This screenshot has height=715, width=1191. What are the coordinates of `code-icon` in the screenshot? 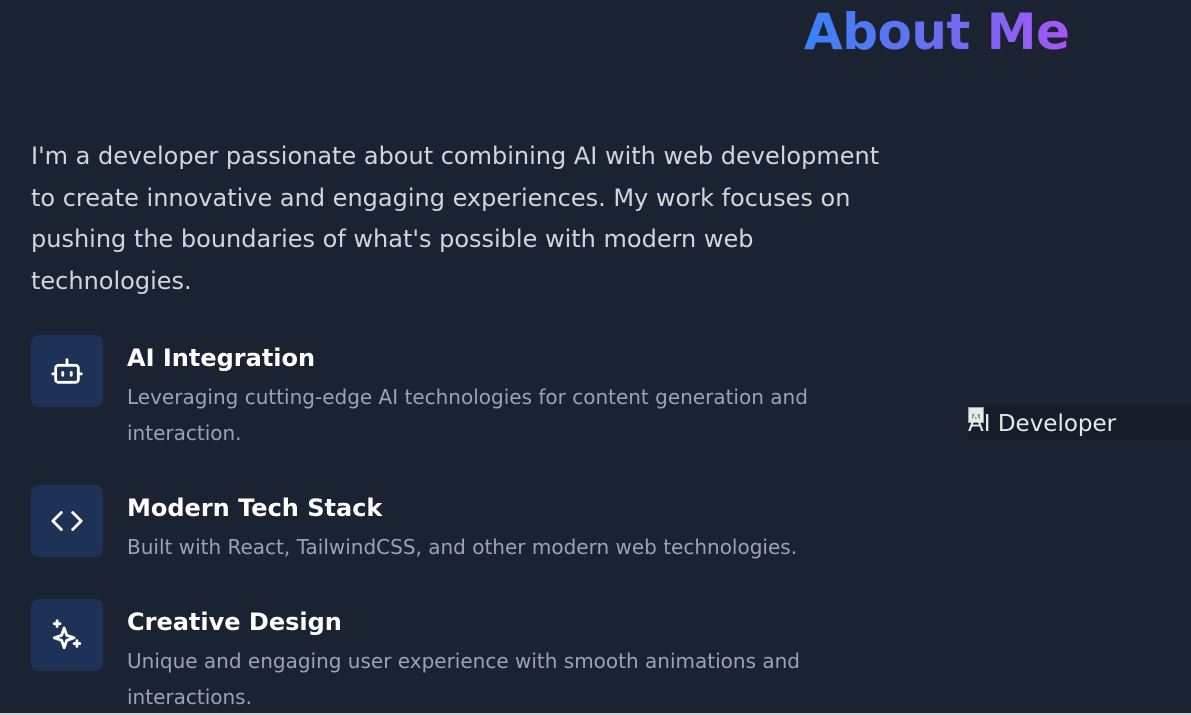 It's located at (67, 521).